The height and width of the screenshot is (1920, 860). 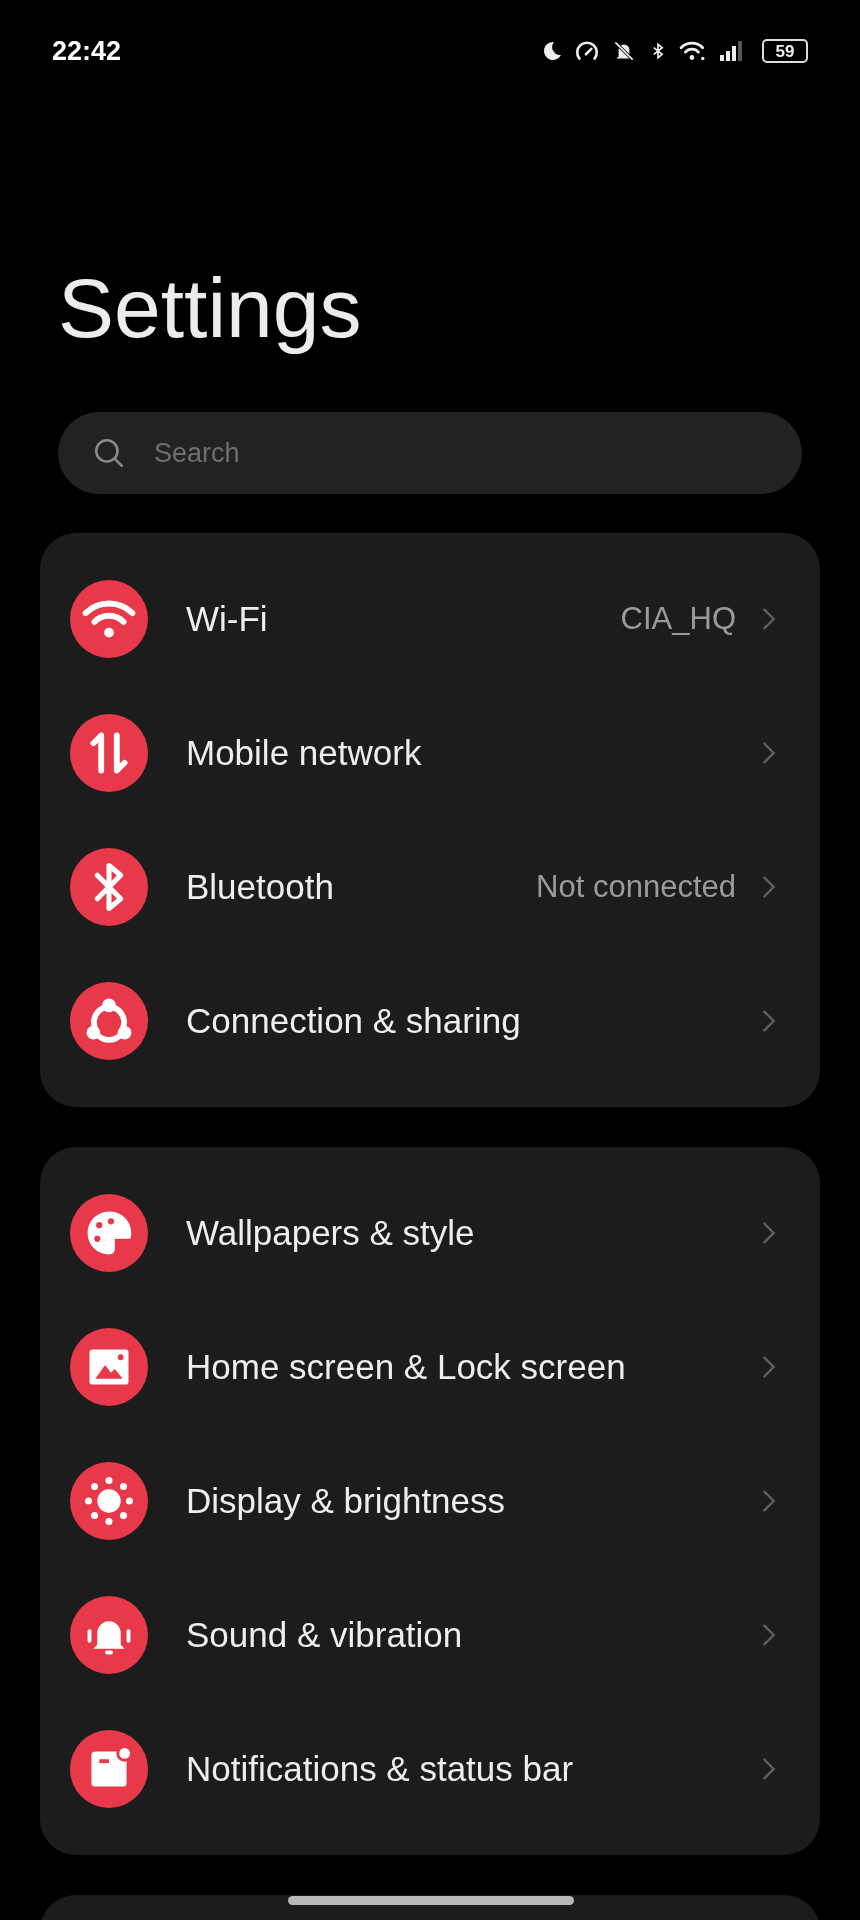 I want to click on signal-bars-icon, so click(x=731, y=51).